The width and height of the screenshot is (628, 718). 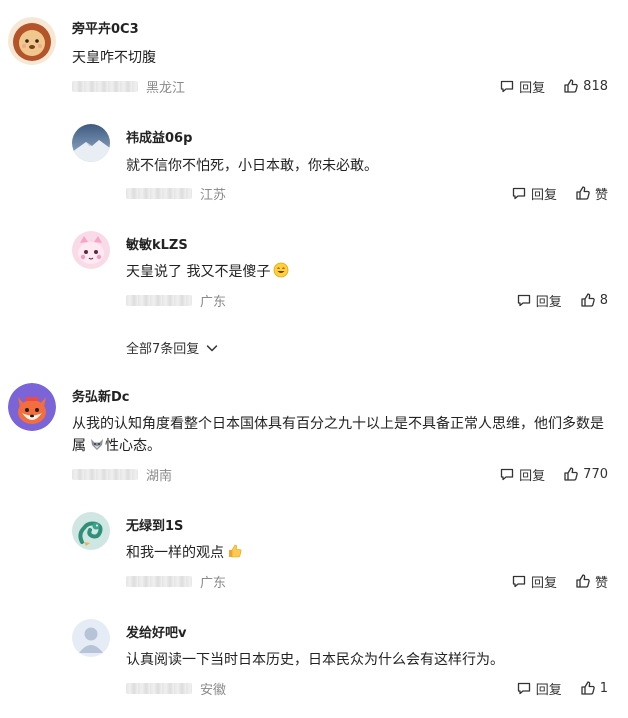 I want to click on lion-avatar, so click(x=32, y=41).